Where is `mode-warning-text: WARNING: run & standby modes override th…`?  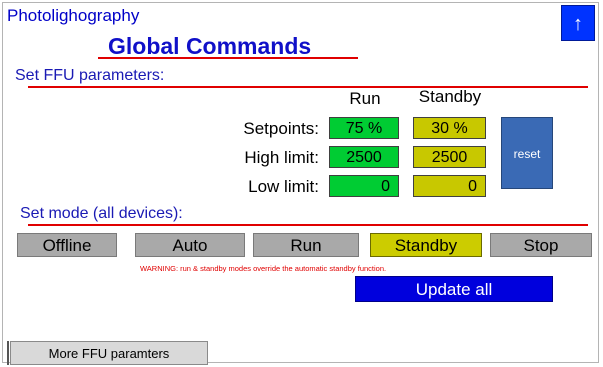 mode-warning-text: WARNING: run & standby modes override th… is located at coordinates (263, 268).